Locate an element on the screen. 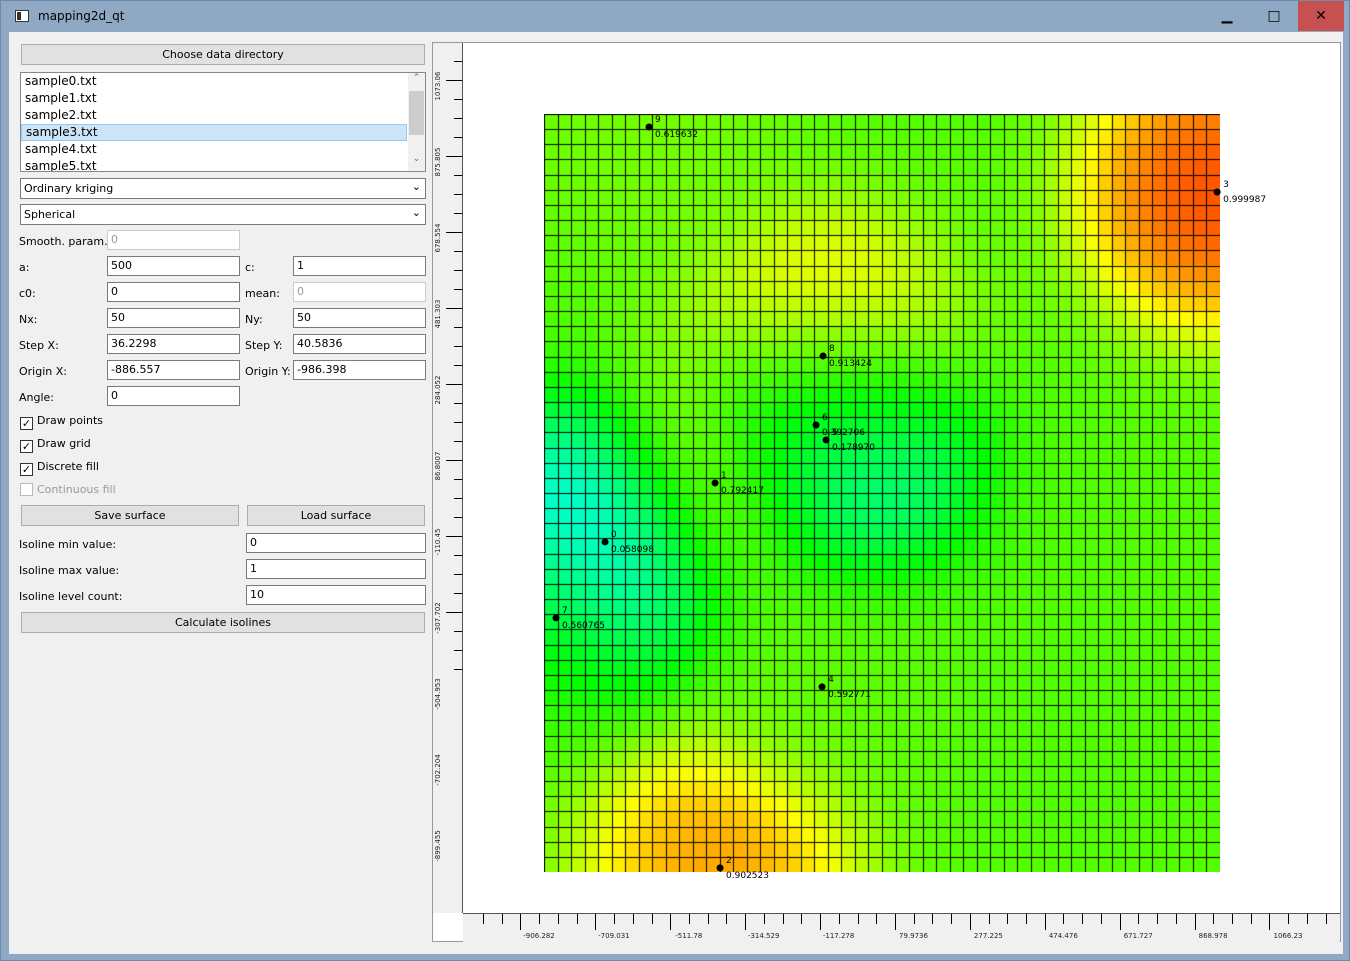 The image size is (1350, 961). calculate-isolines-button: Calculate isolines is located at coordinates (223, 622).